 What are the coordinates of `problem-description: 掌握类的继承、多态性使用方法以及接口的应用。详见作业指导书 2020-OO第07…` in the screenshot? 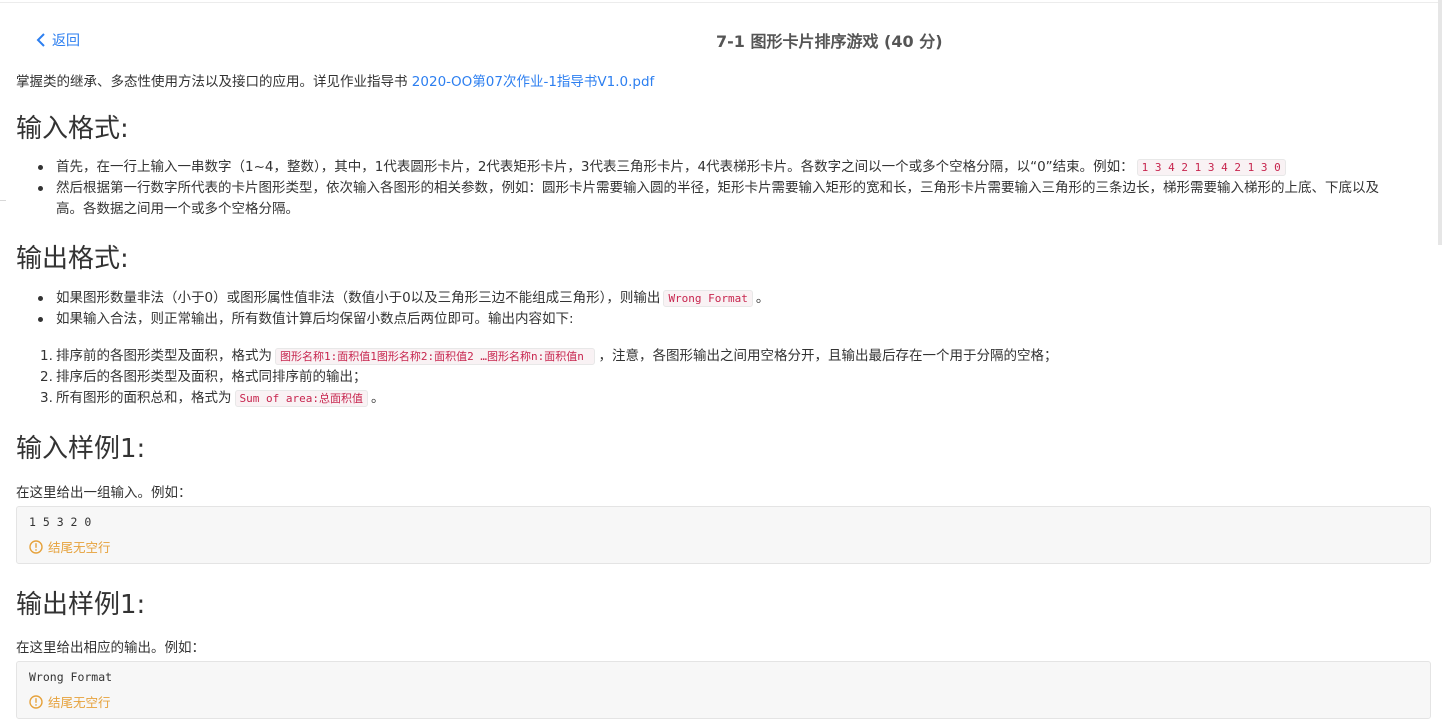 It's located at (335, 80).